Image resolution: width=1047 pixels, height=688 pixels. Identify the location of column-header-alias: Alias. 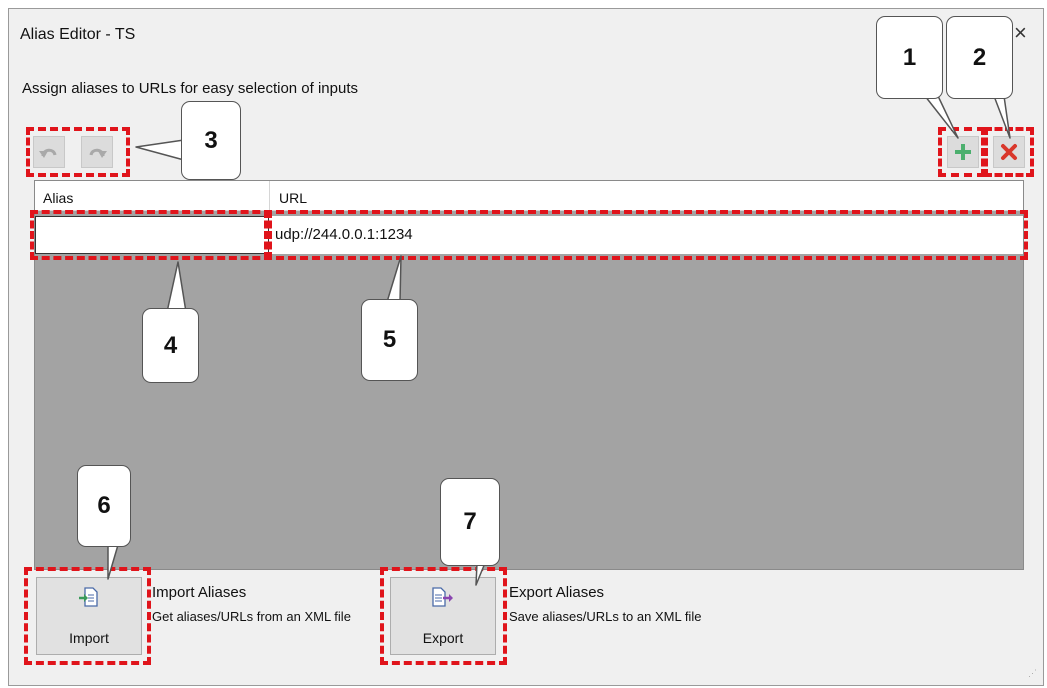
(152, 196).